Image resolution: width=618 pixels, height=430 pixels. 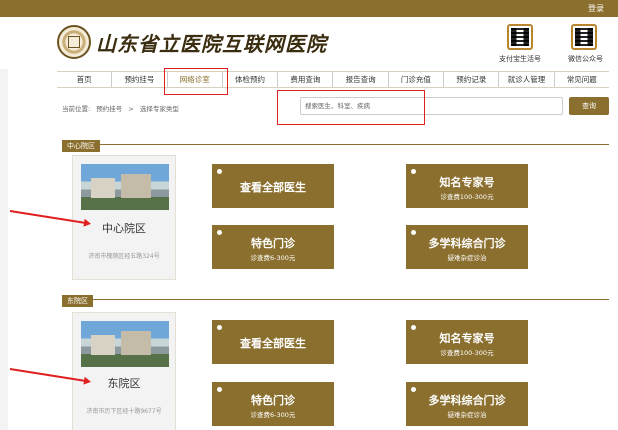 What do you see at coordinates (124, 256) in the screenshot?
I see `campus-address: 济南市槐荫区经五路324号` at bounding box center [124, 256].